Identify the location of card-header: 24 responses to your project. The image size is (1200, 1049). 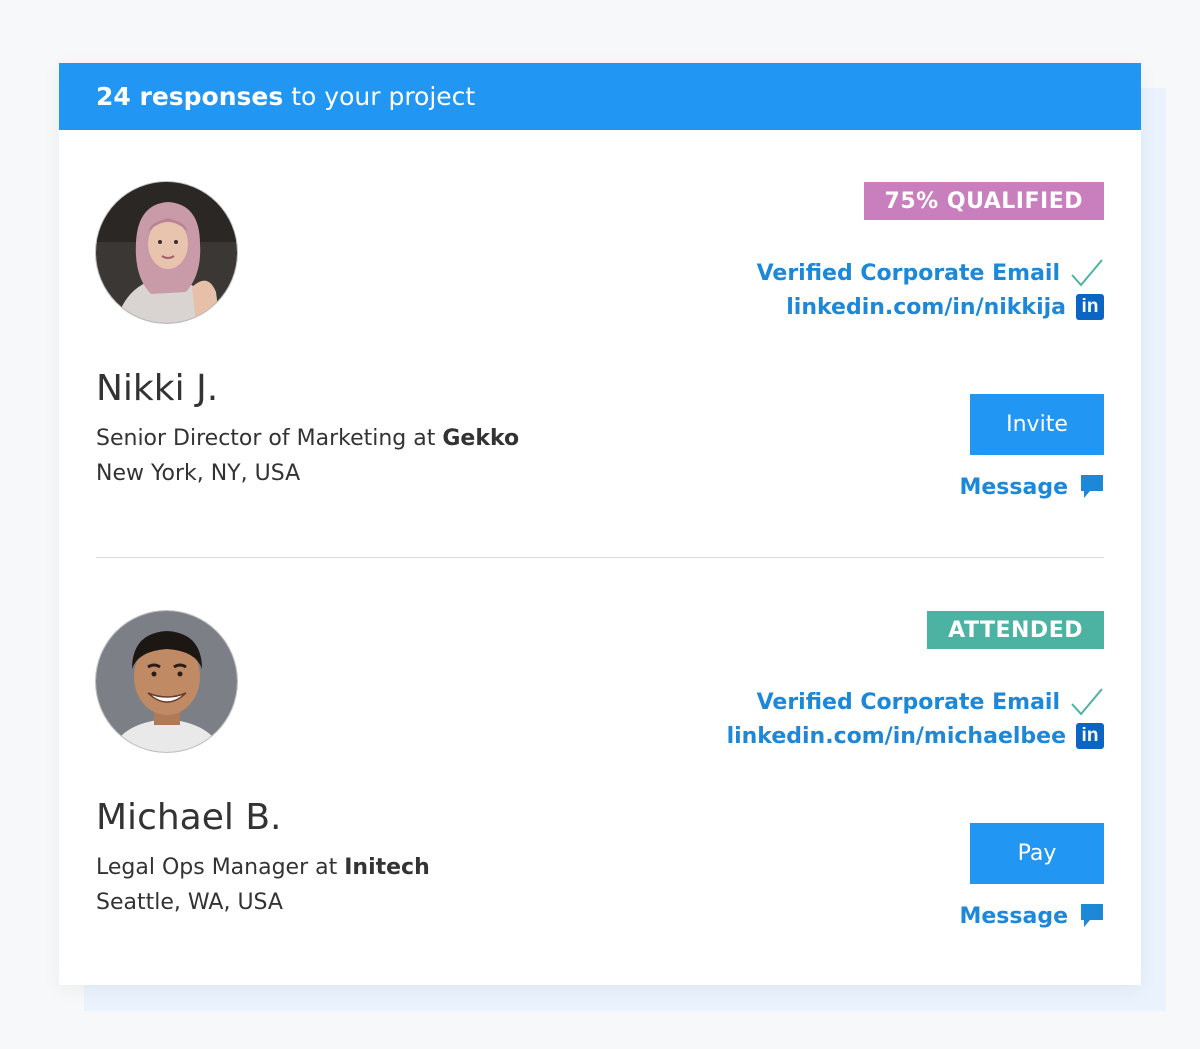
(600, 96).